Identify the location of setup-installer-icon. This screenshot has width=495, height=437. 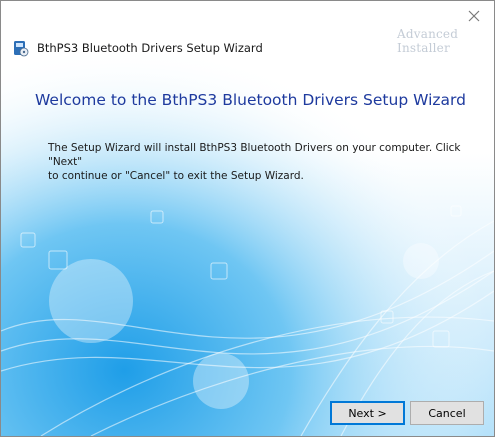
(21, 49).